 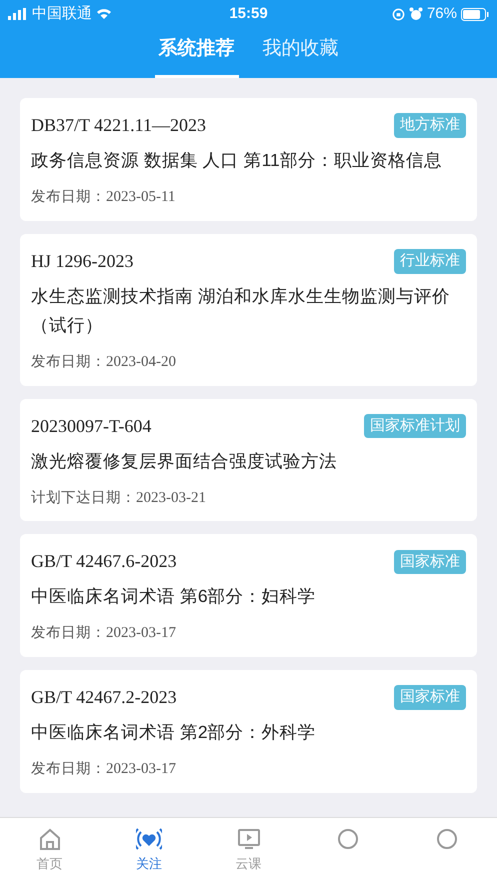 What do you see at coordinates (118, 125) in the screenshot?
I see `standard-code: DB37/T 4221.11—2023` at bounding box center [118, 125].